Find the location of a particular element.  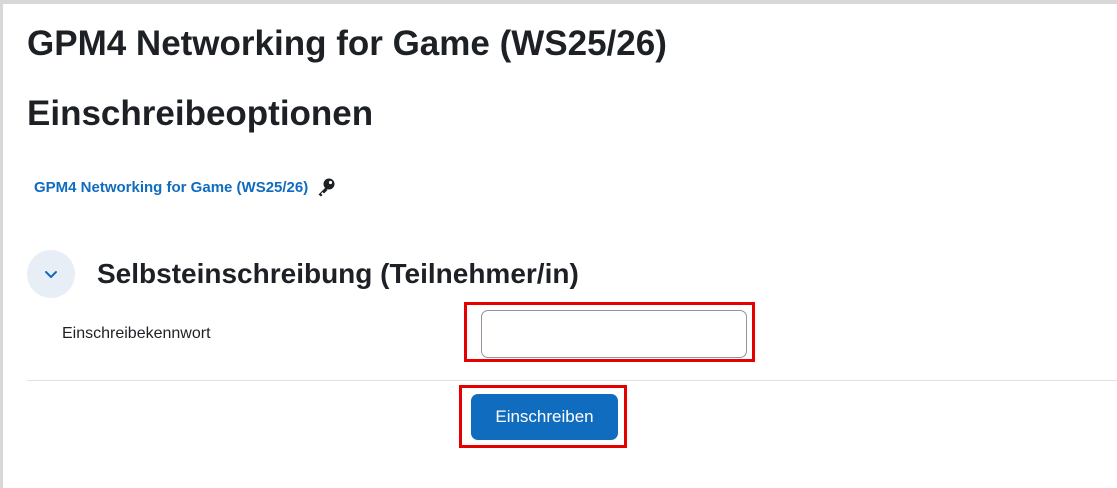

key-icon is located at coordinates (326, 187).